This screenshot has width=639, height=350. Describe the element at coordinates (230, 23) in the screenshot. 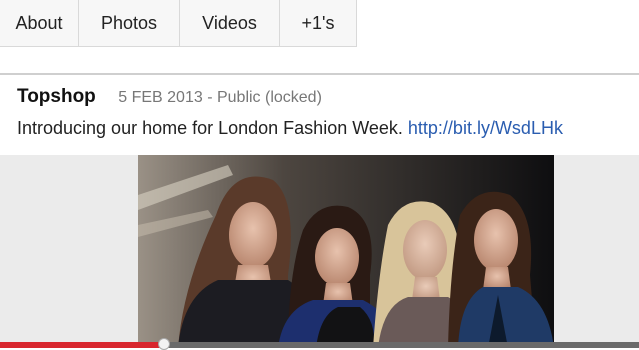

I see `tab-videos: Videos` at that location.